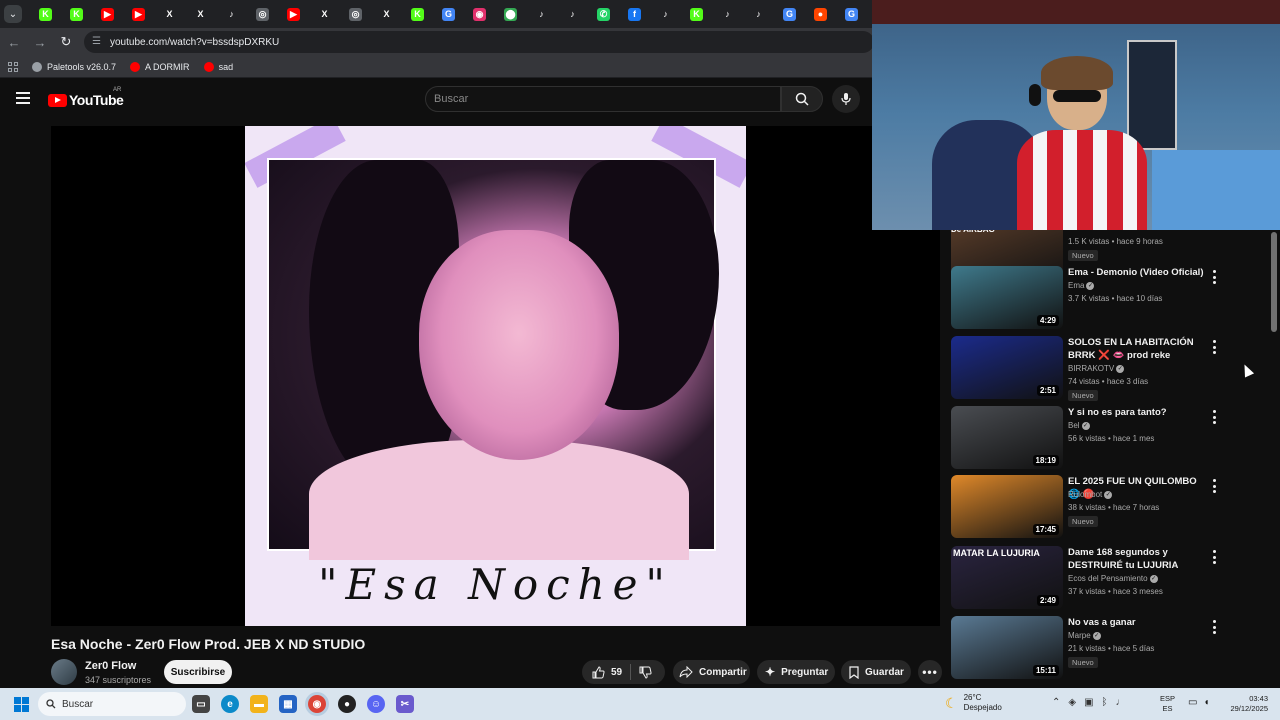 The height and width of the screenshot is (720, 1280). Describe the element at coordinates (602, 672) in the screenshot. I see `like-button: 59` at that location.